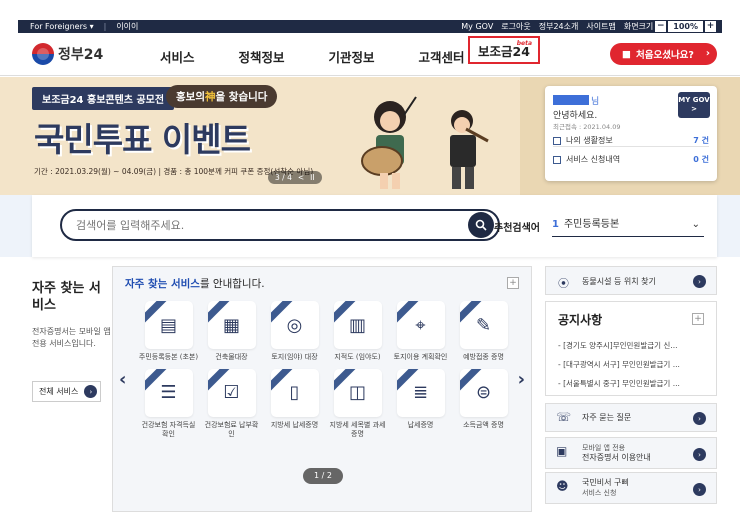 Image resolution: width=740 pixels, height=512 pixels. What do you see at coordinates (694, 105) in the screenshot?
I see `mygov-button: MY GOV >` at bounding box center [694, 105].